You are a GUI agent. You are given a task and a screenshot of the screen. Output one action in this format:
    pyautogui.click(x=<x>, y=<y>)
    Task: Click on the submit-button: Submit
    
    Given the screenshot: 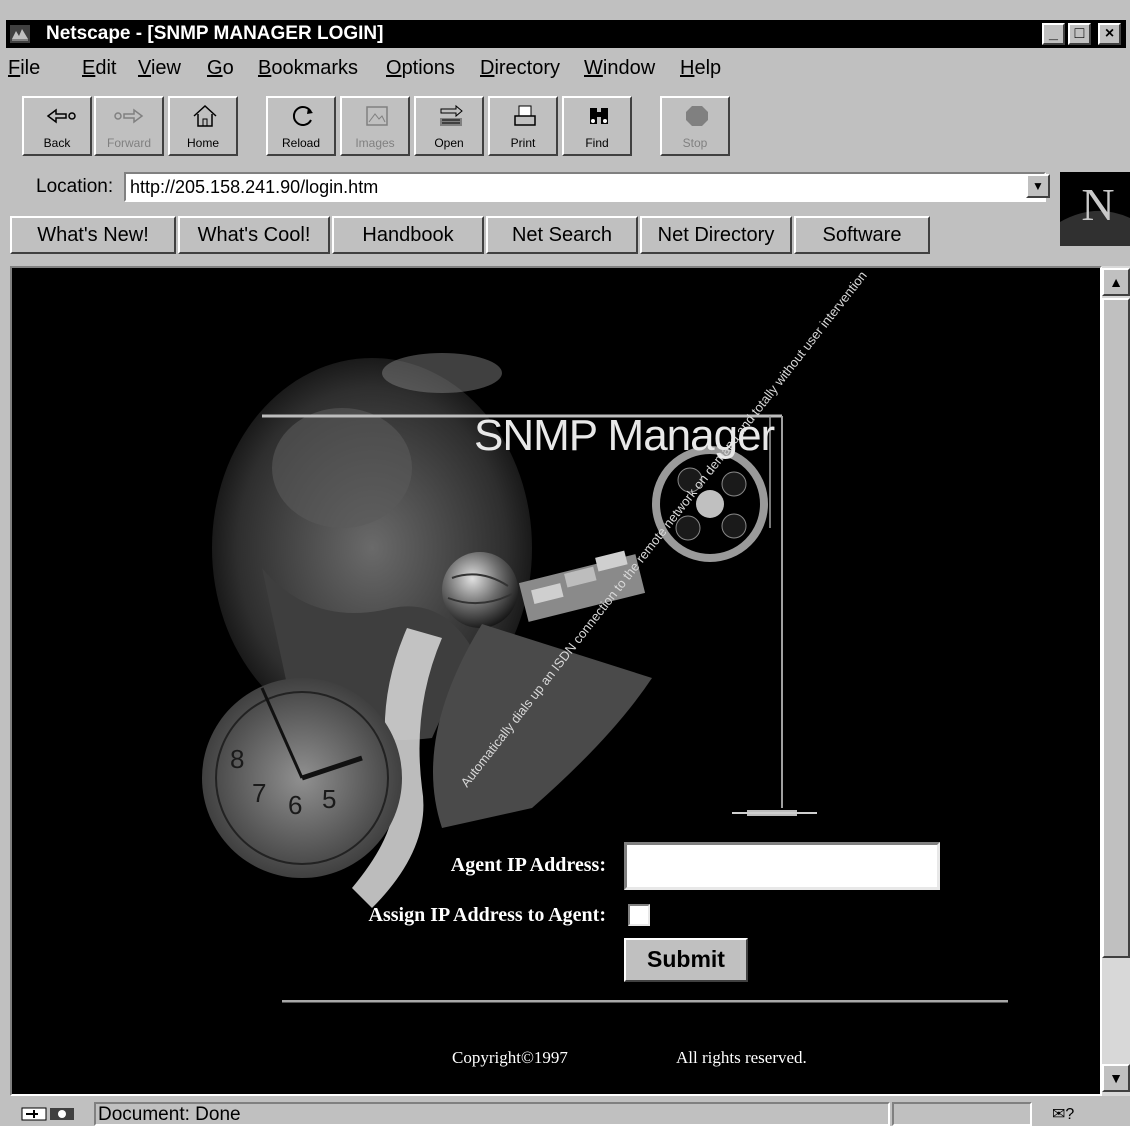 What is the action you would take?
    pyautogui.click(x=686, y=960)
    